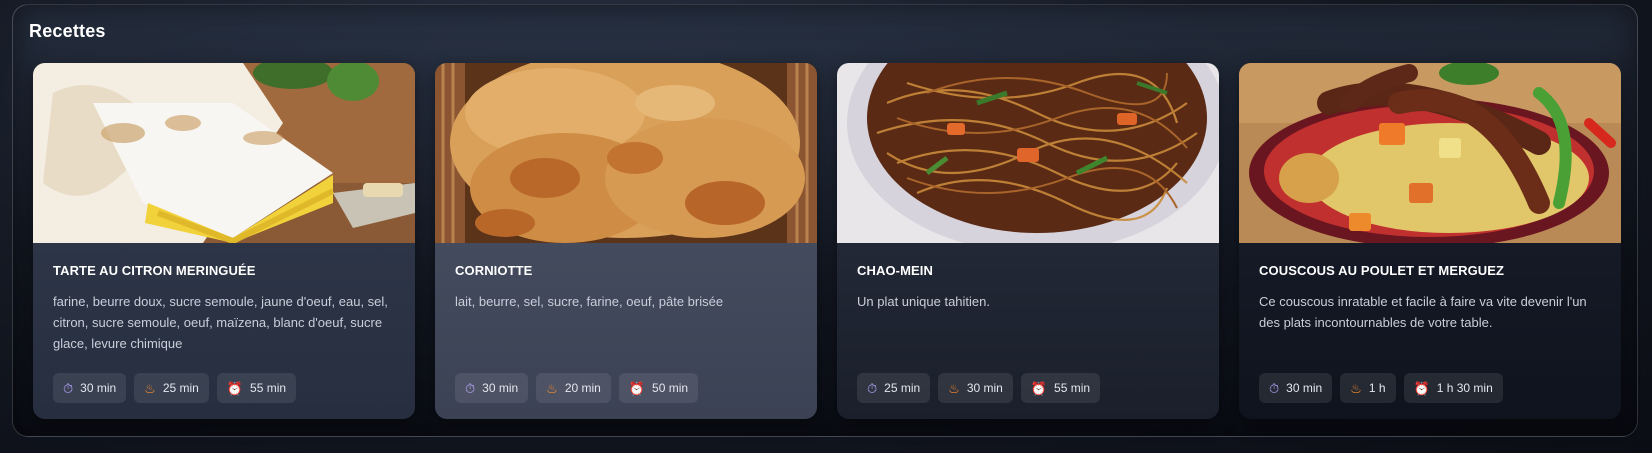 The width and height of the screenshot is (1652, 453). What do you see at coordinates (670, 388) in the screenshot?
I see `total-time: 50 min` at bounding box center [670, 388].